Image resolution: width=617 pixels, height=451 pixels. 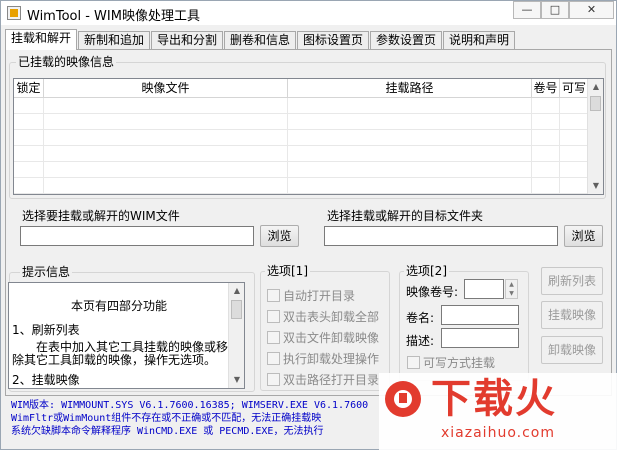 What do you see at coordinates (308, 13) in the screenshot?
I see `title-bar: WimTool - WIM映像处理工具 — □ ✕` at bounding box center [308, 13].